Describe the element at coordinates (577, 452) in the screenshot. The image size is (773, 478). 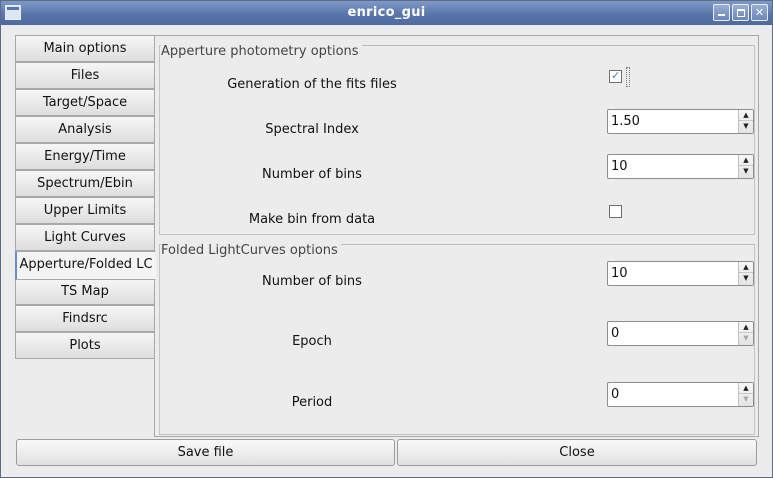
I see `close-button: Close` at that location.